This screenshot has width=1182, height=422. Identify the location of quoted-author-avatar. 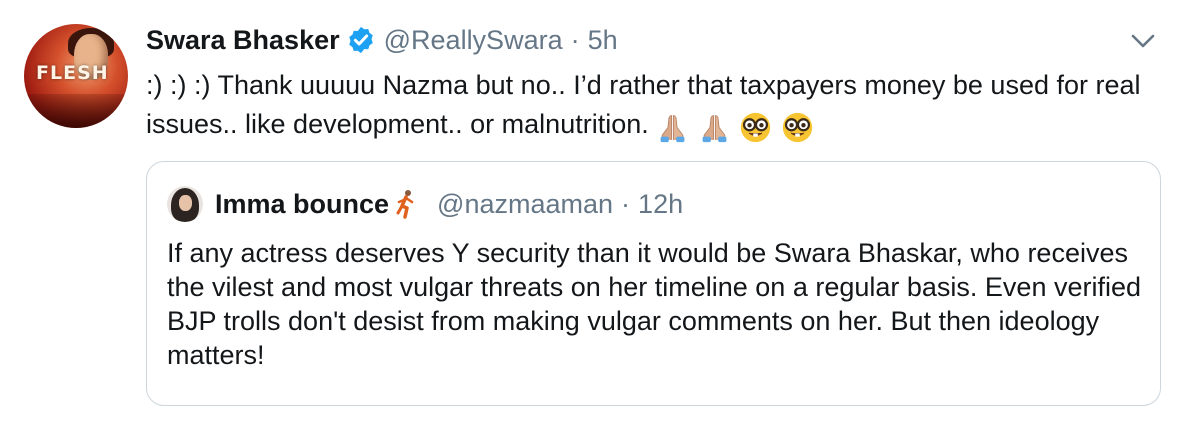
(185, 204).